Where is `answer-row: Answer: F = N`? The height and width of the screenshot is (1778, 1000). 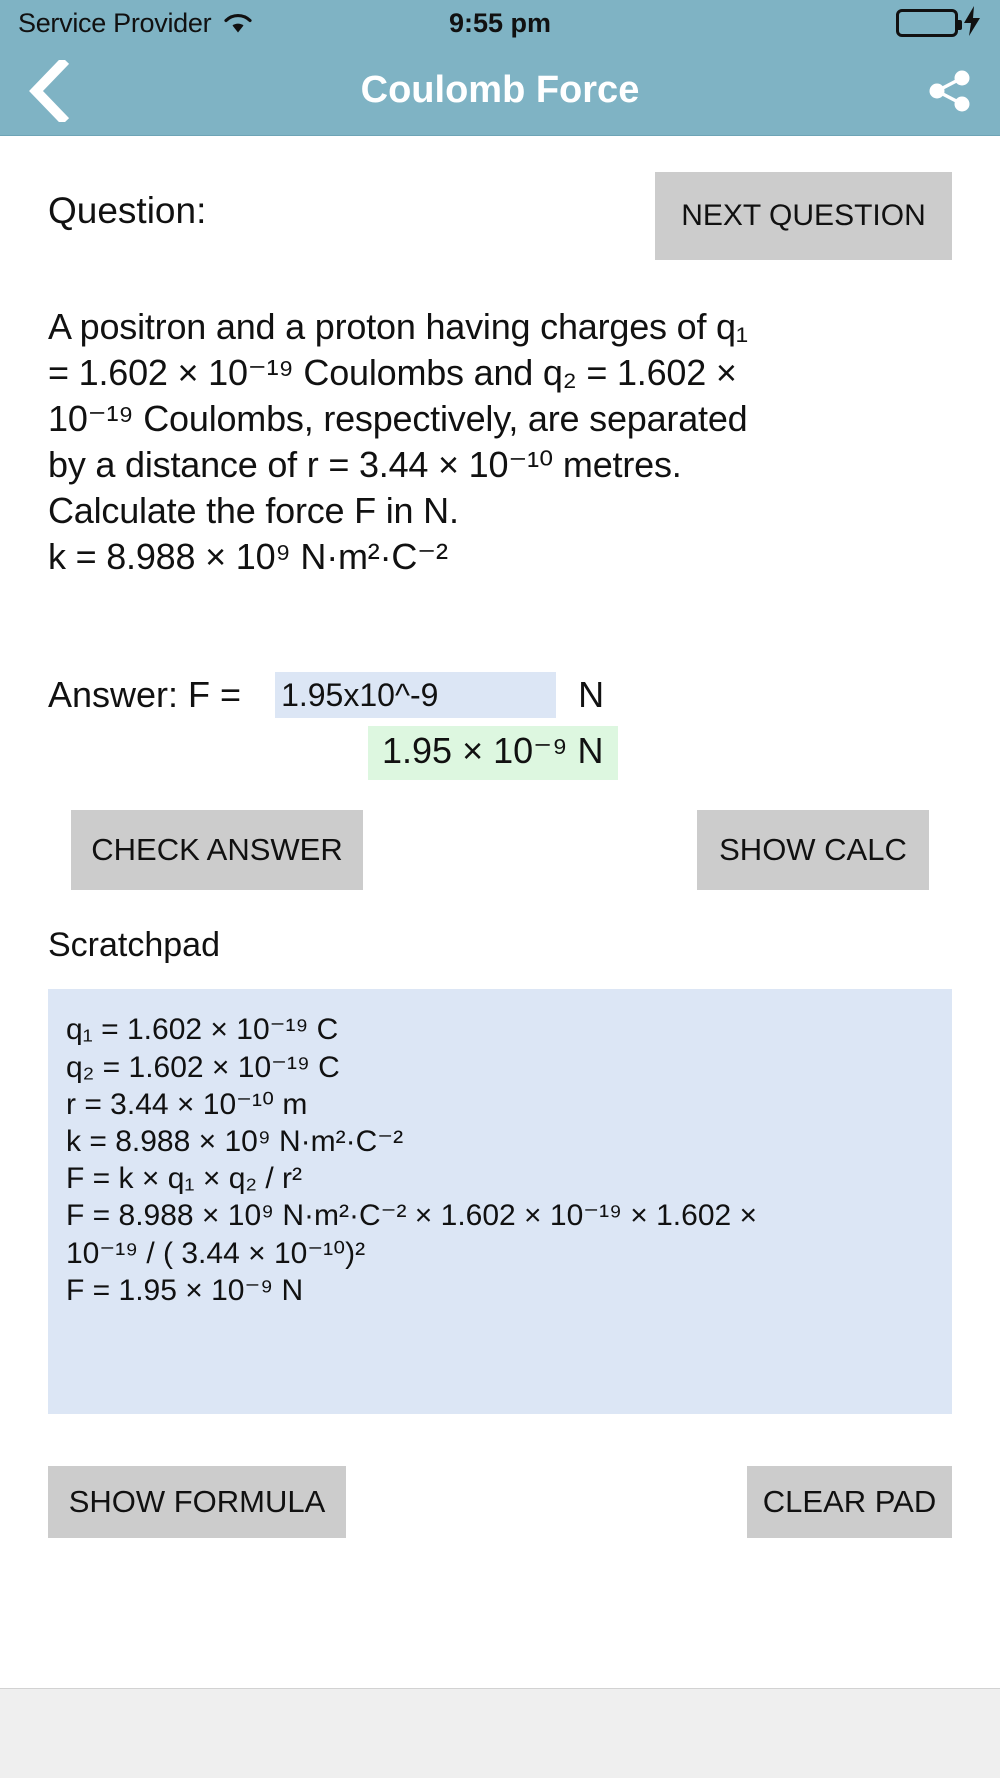
answer-row: Answer: F = N is located at coordinates (500, 695).